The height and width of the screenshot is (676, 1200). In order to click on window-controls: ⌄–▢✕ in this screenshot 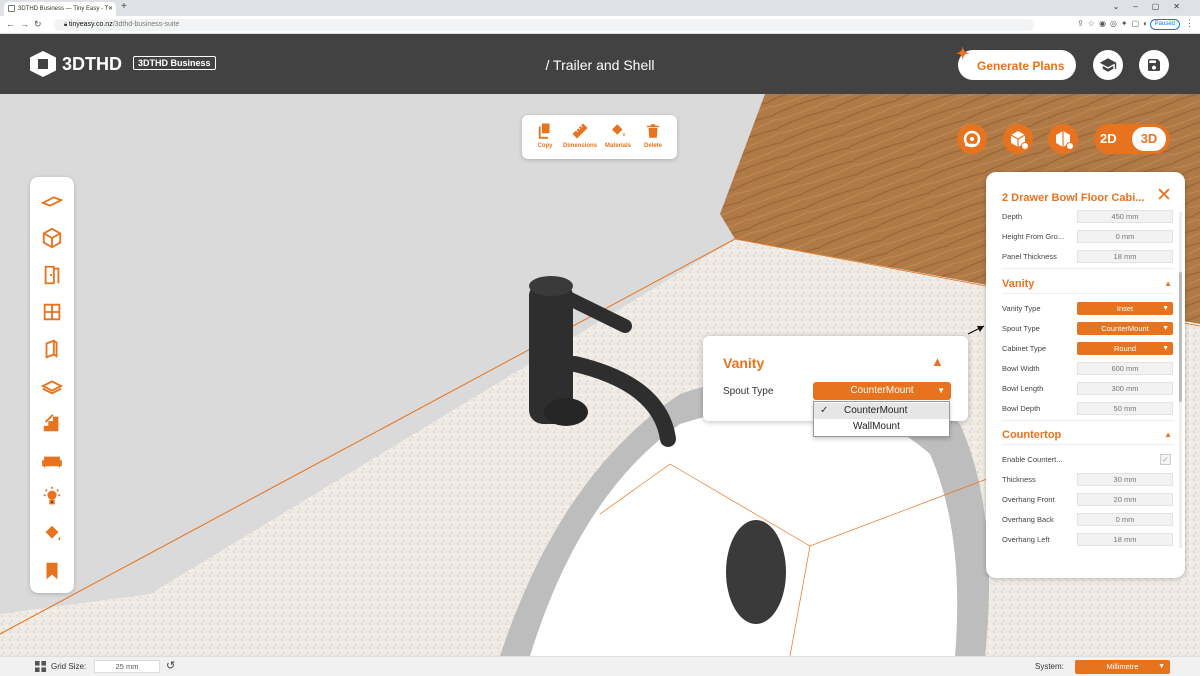, I will do `click(1153, 6)`.